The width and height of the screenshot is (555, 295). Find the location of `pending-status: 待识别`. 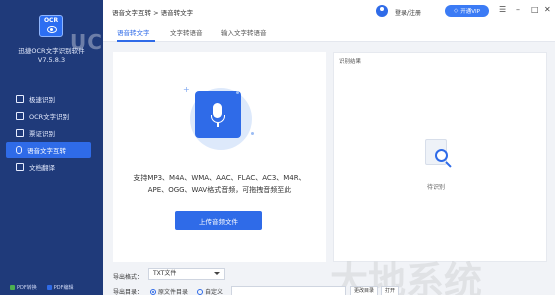

pending-status: 待识别 is located at coordinates (436, 187).